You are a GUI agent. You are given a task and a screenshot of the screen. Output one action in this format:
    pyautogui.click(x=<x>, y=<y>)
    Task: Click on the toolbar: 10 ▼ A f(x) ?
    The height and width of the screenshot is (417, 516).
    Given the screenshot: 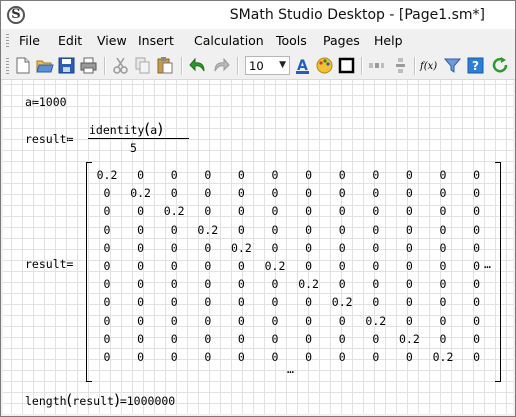 What is the action you would take?
    pyautogui.click(x=258, y=66)
    